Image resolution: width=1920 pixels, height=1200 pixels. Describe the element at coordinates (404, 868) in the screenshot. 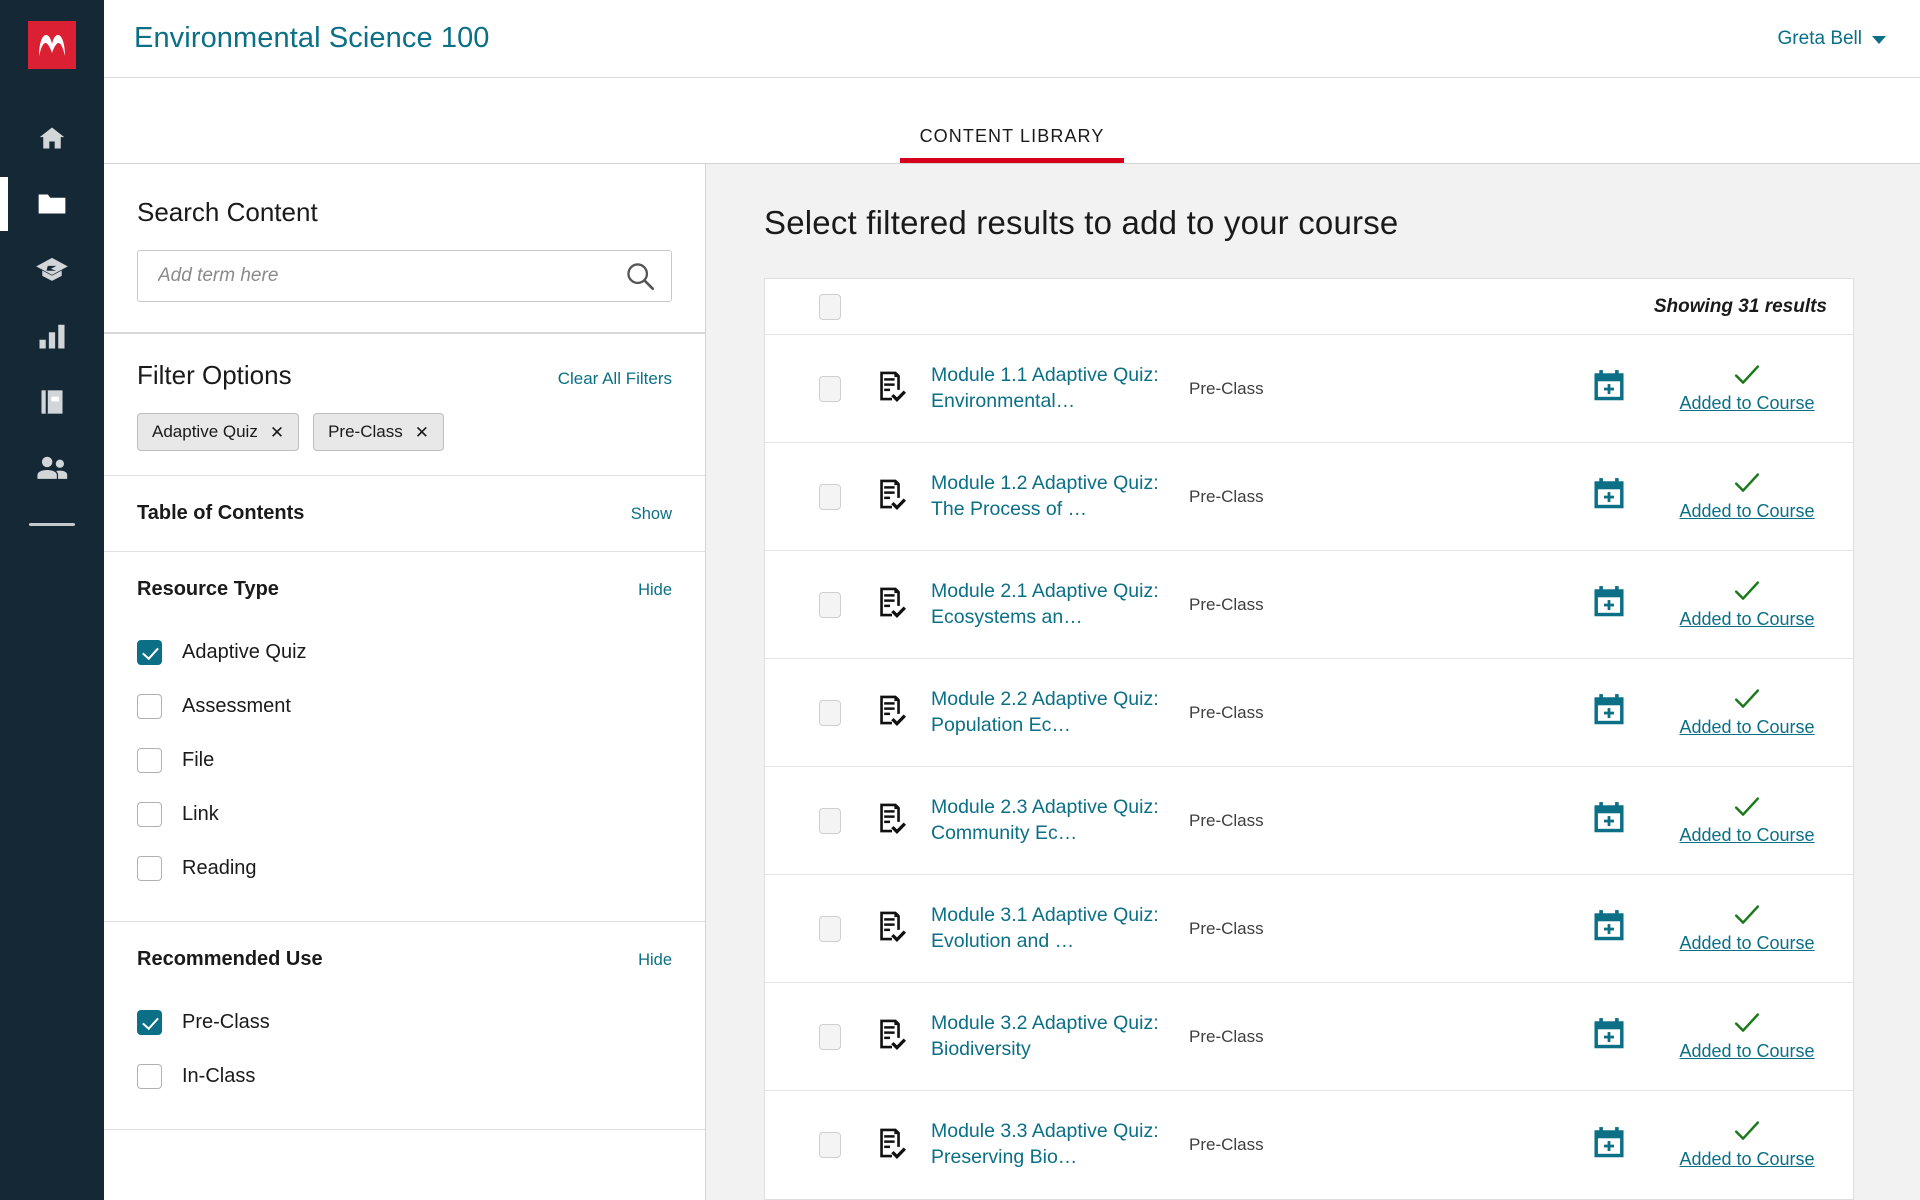

I see `checkbox-reading: Reading` at that location.